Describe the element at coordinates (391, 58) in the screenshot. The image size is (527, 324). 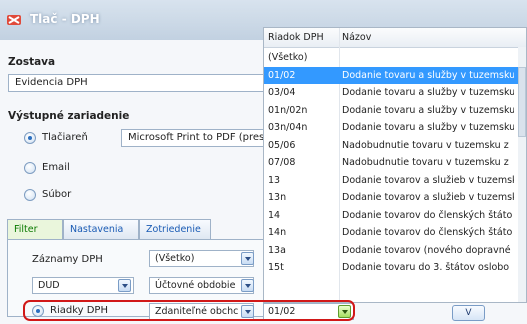
I see `list-item: (Všetko)` at that location.